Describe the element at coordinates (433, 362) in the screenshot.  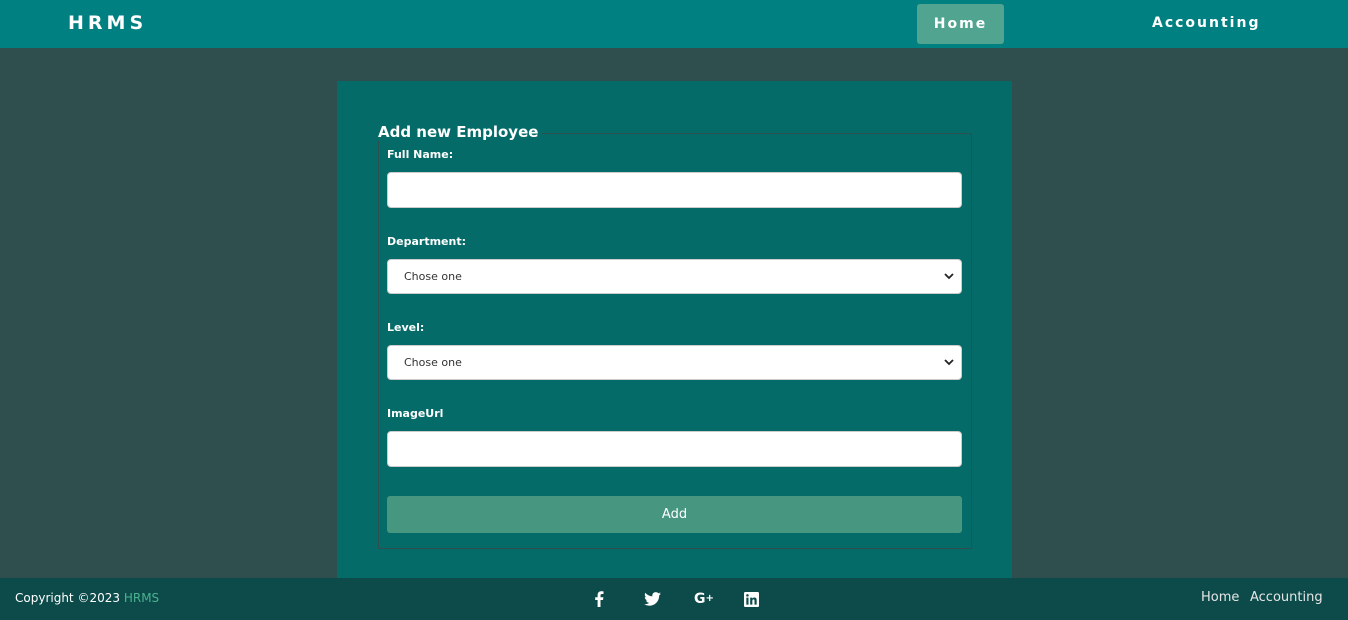
I see `level-selected-value: Chose one` at that location.